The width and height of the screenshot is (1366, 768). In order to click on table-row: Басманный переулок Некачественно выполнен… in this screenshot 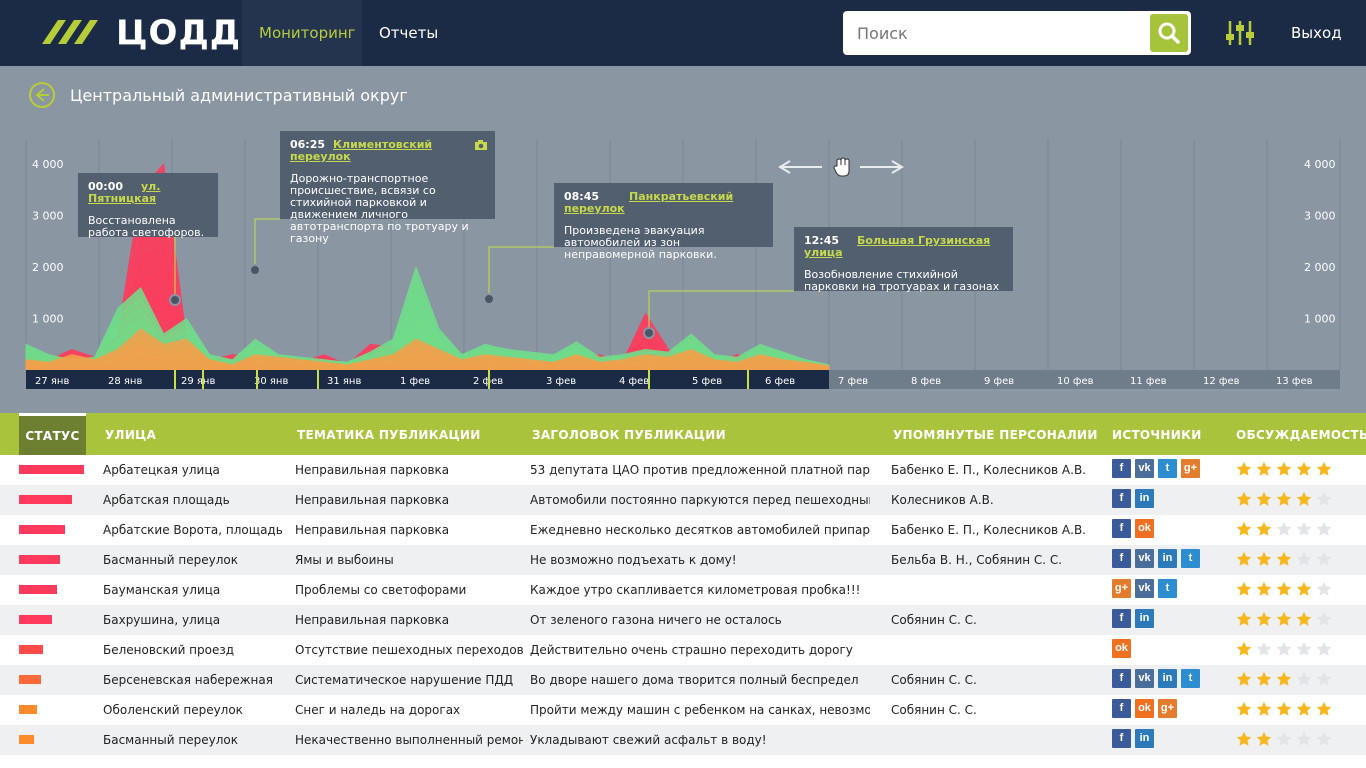, I will do `click(683, 740)`.